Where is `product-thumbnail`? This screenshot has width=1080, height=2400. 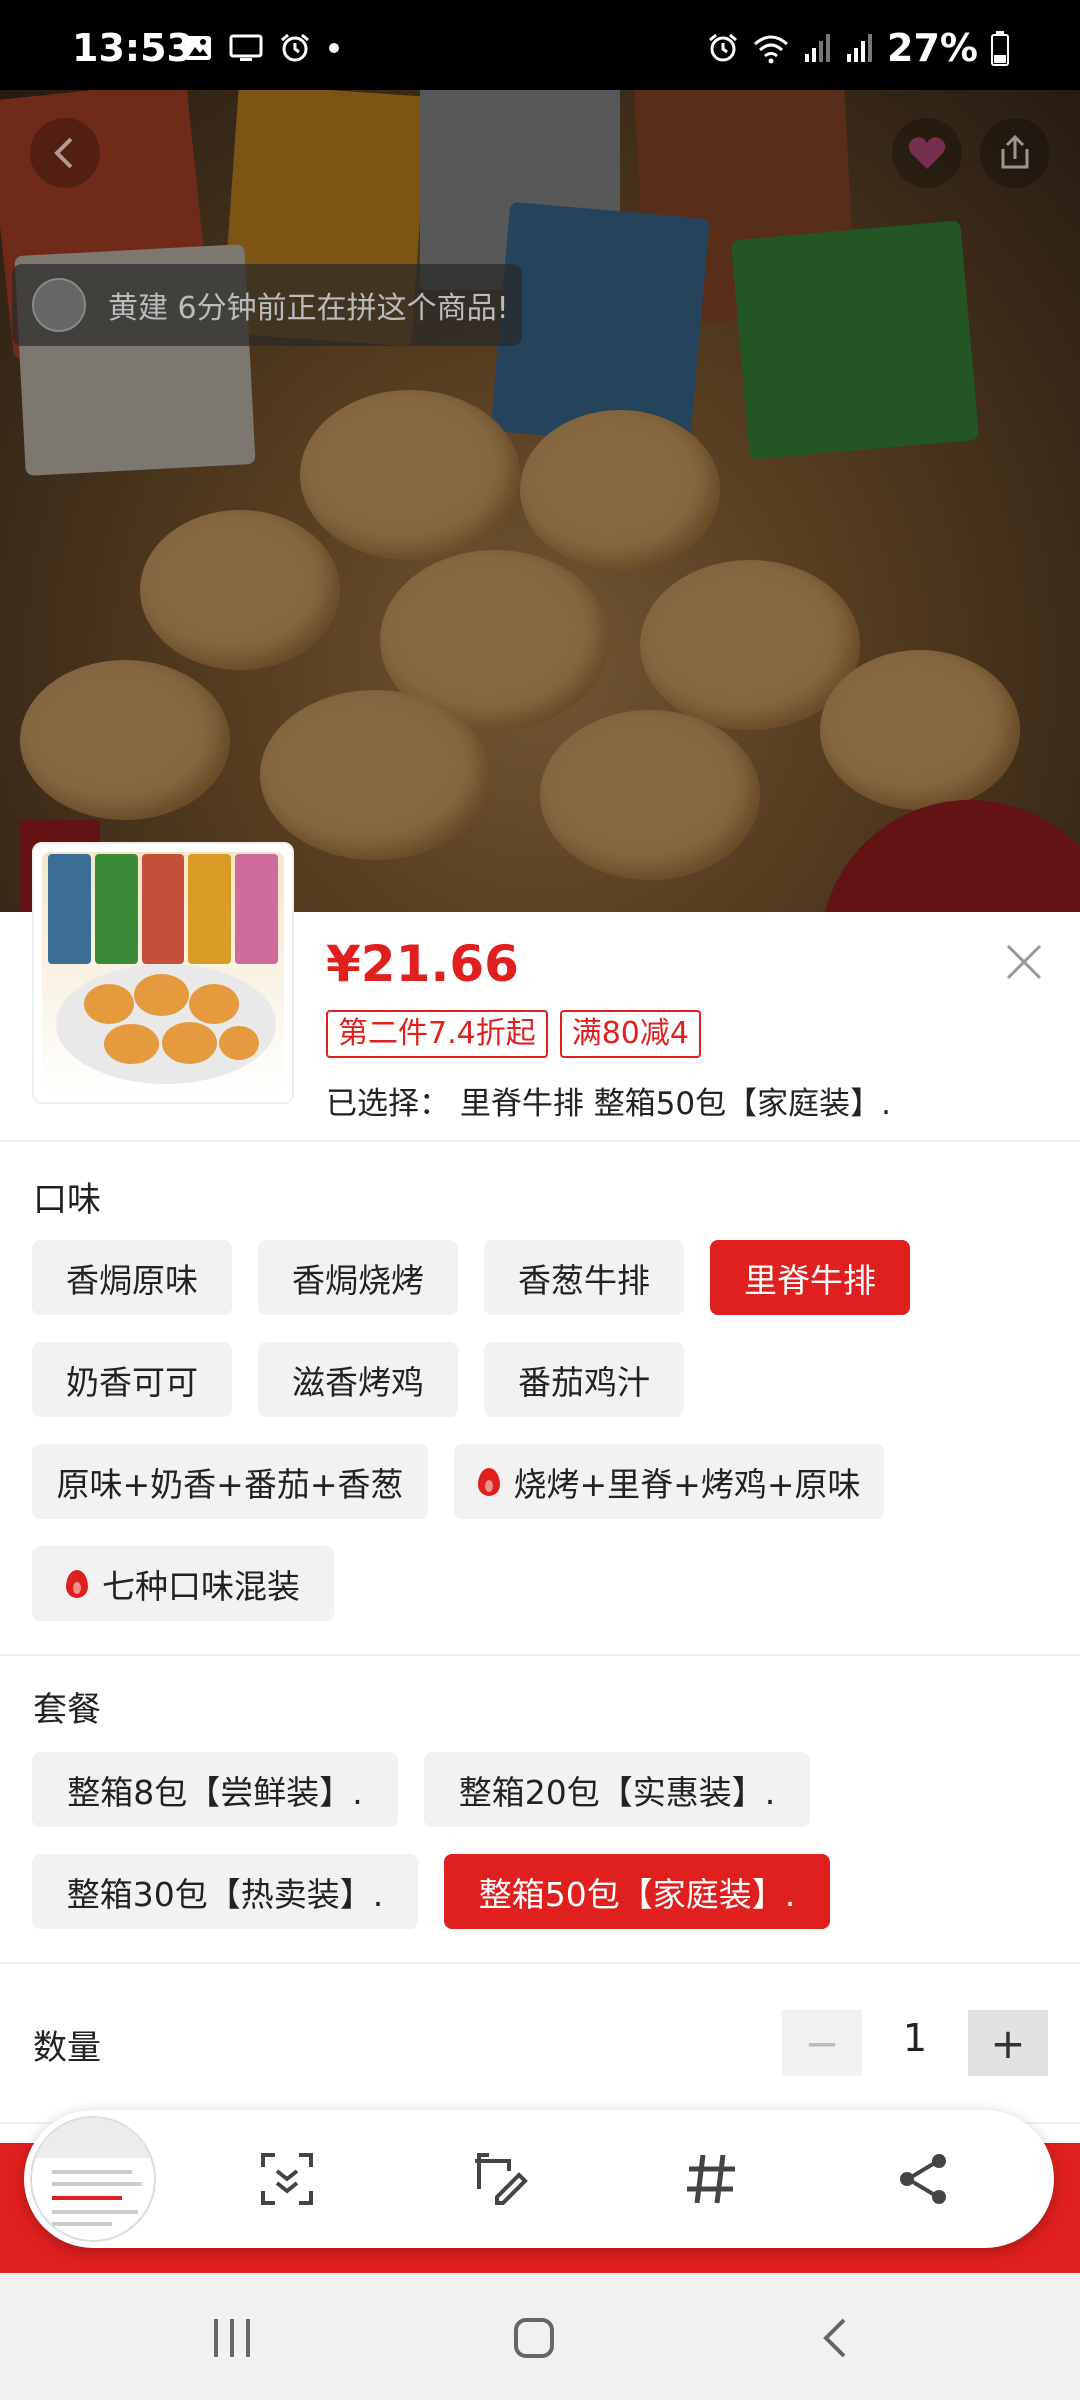
product-thumbnail is located at coordinates (163, 973).